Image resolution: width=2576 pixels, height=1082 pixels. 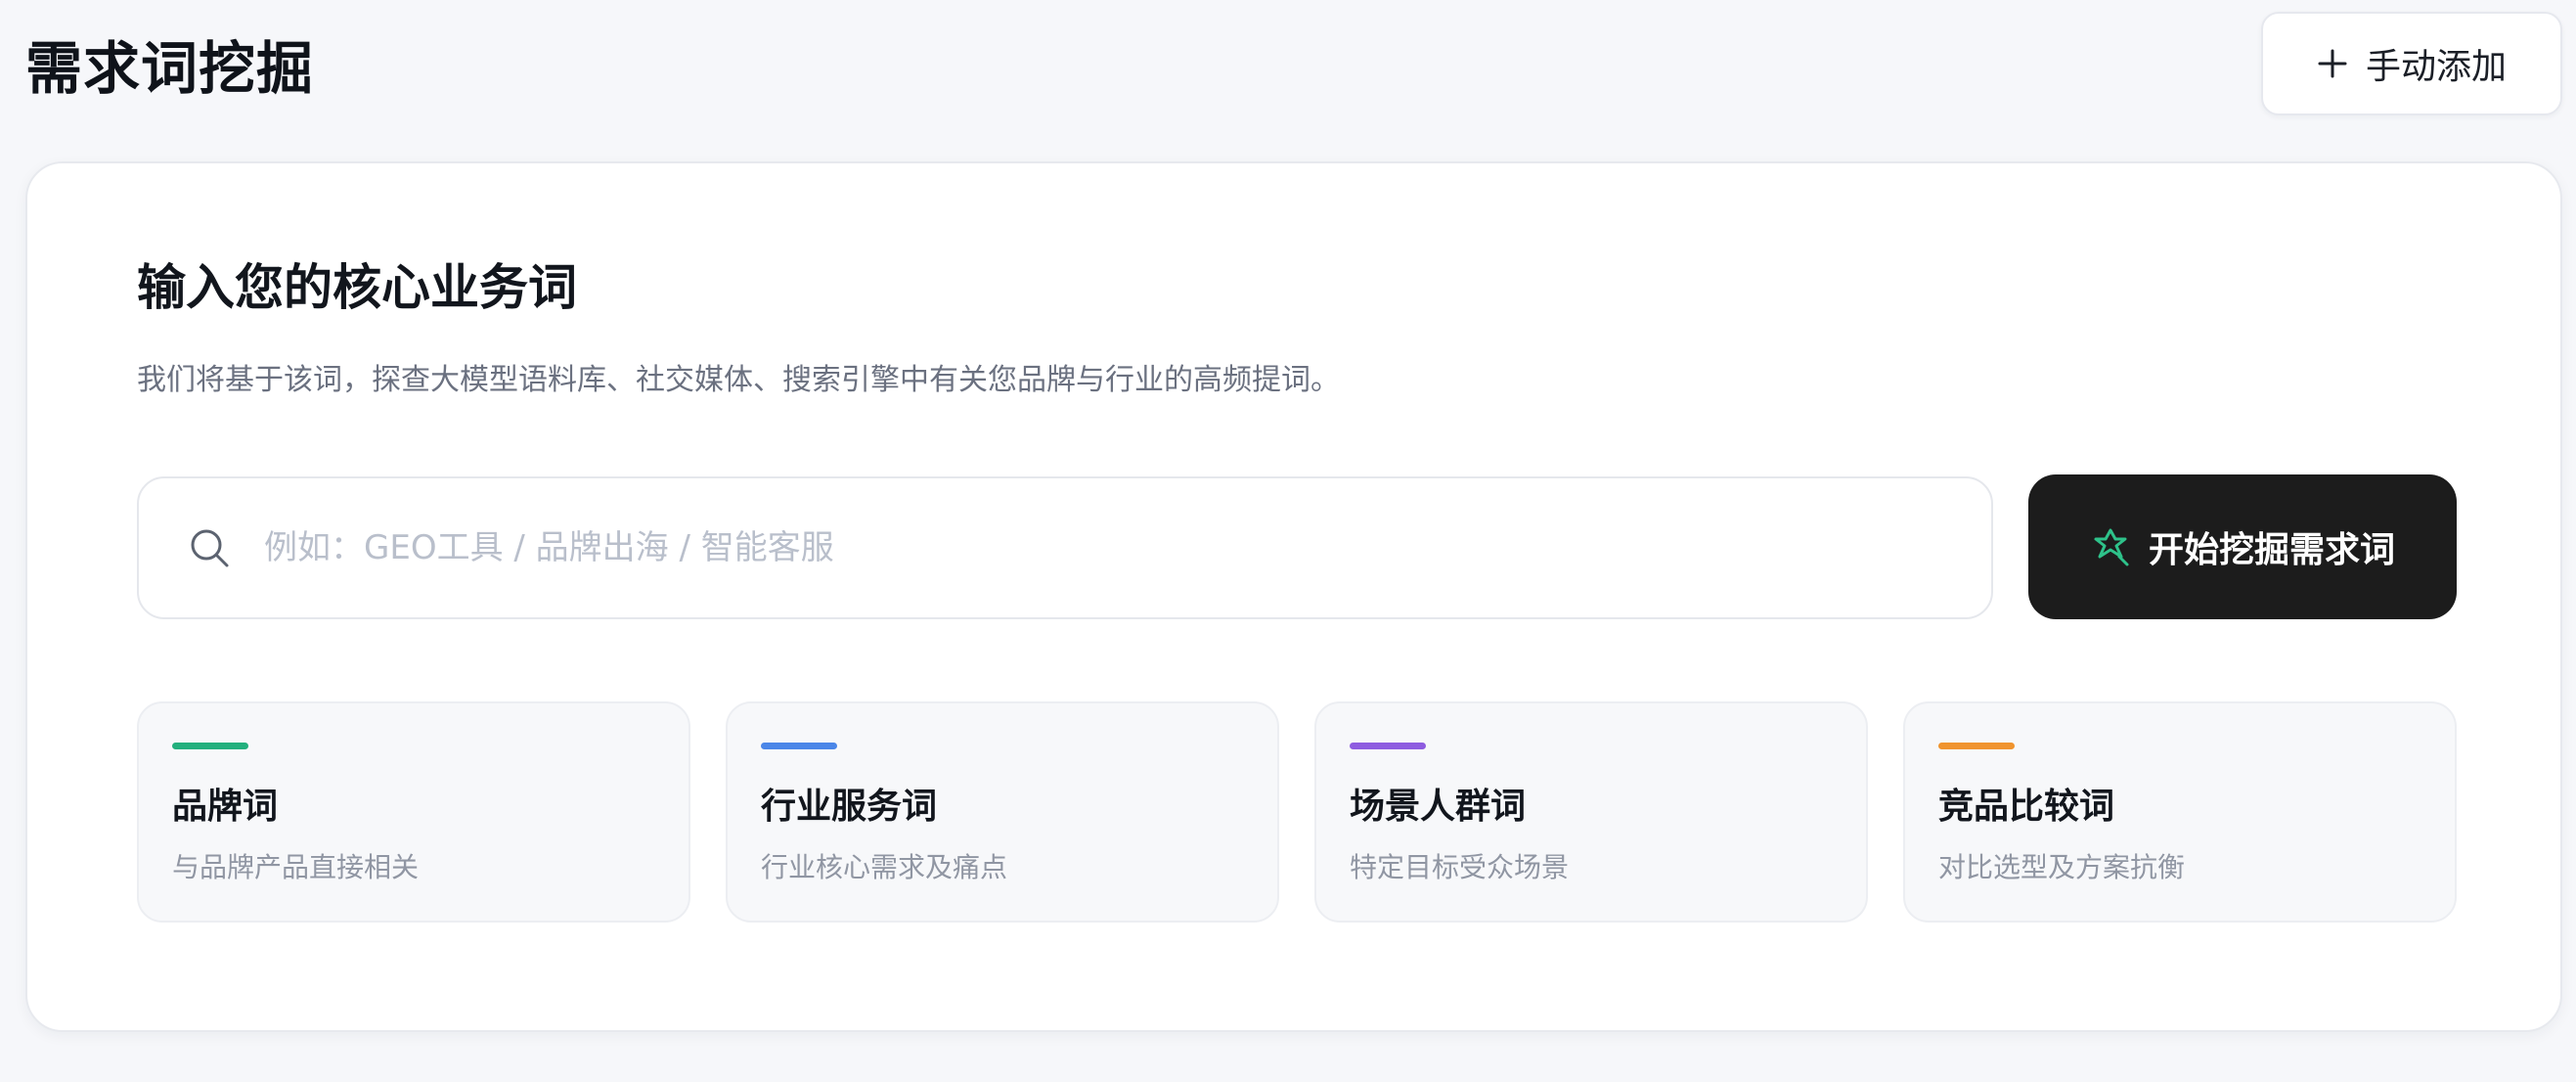 I want to click on category-title: 场景人群词, so click(x=1438, y=807).